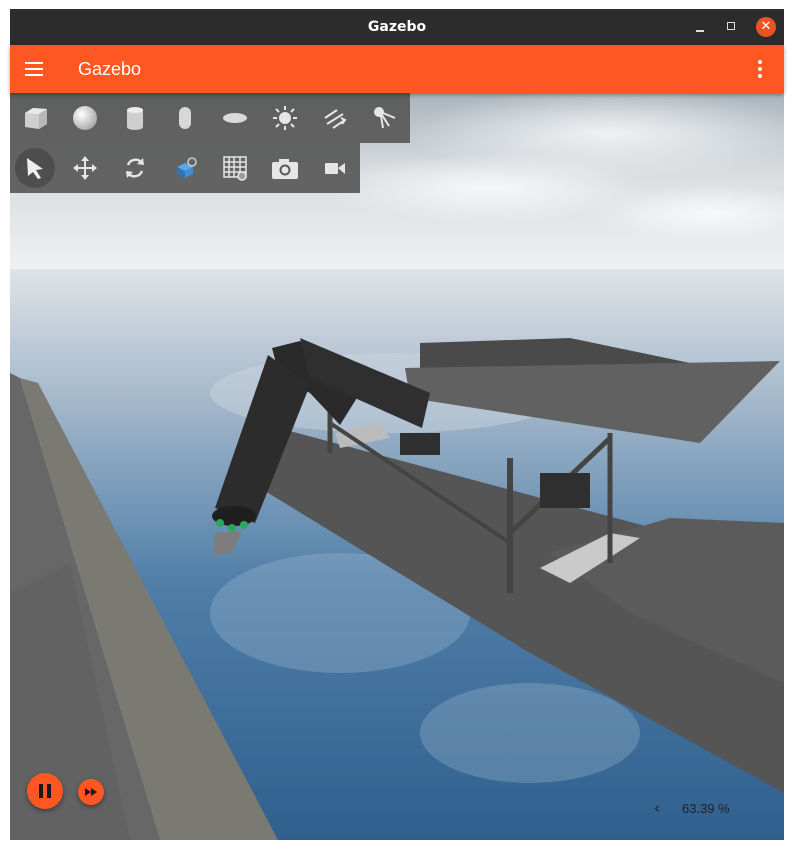  Describe the element at coordinates (385, 118) in the screenshot. I see `spot-light-icon` at that location.